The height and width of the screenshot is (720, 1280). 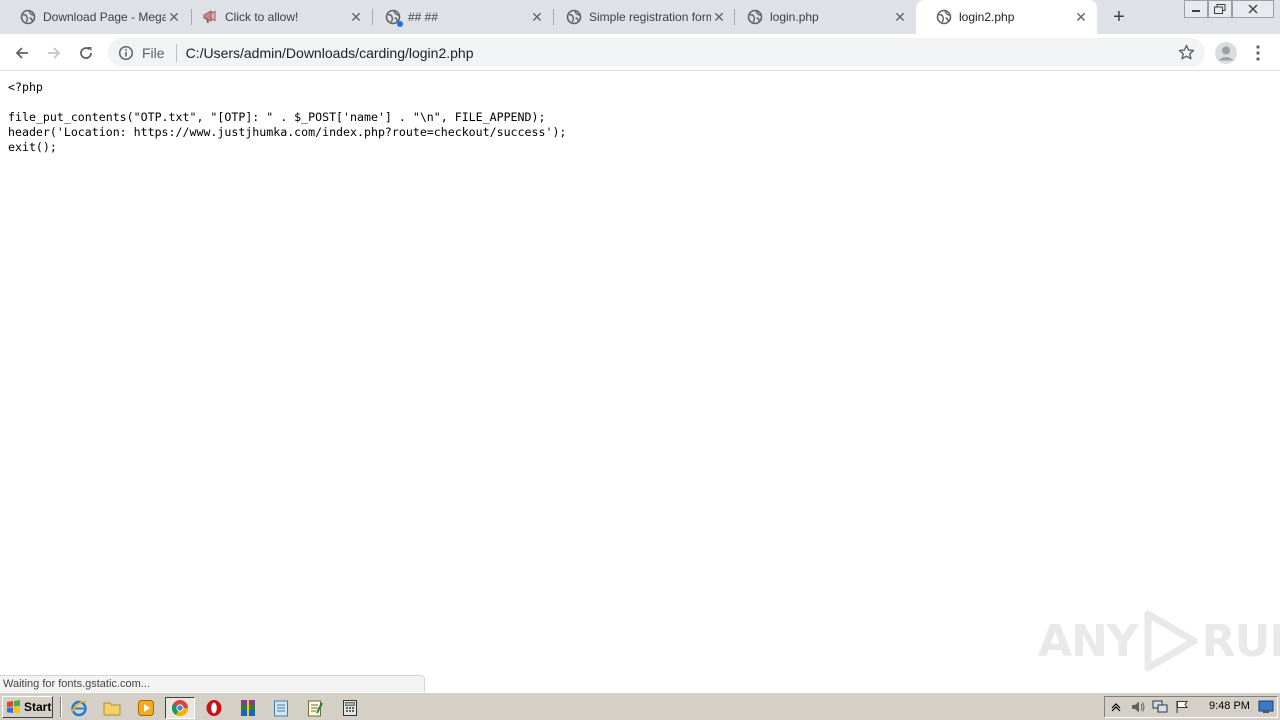 I want to click on ie-icon, so click(x=79, y=708).